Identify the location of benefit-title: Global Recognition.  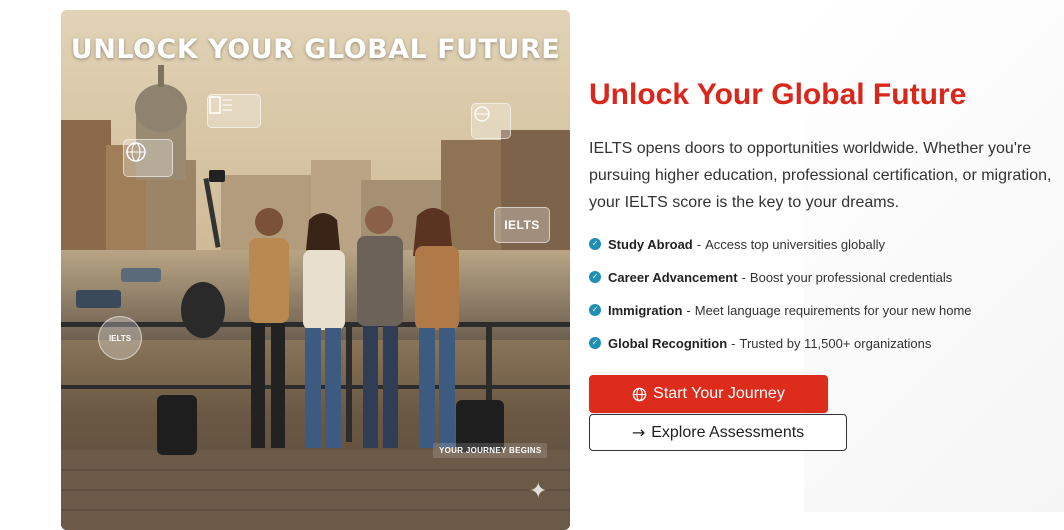
(668, 343).